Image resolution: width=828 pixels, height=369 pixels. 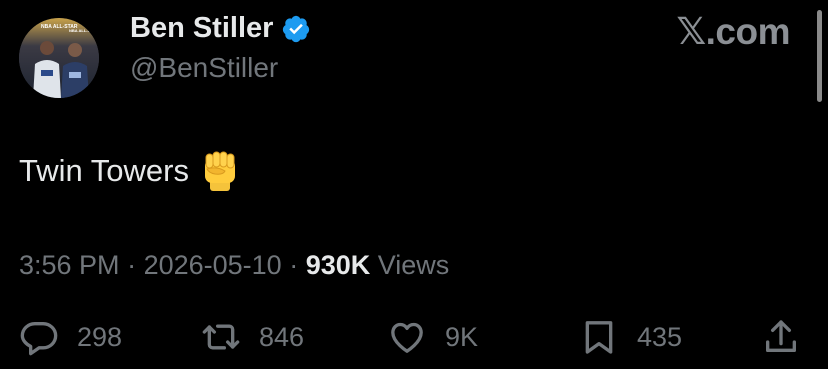 I want to click on share-icon, so click(x=781, y=337).